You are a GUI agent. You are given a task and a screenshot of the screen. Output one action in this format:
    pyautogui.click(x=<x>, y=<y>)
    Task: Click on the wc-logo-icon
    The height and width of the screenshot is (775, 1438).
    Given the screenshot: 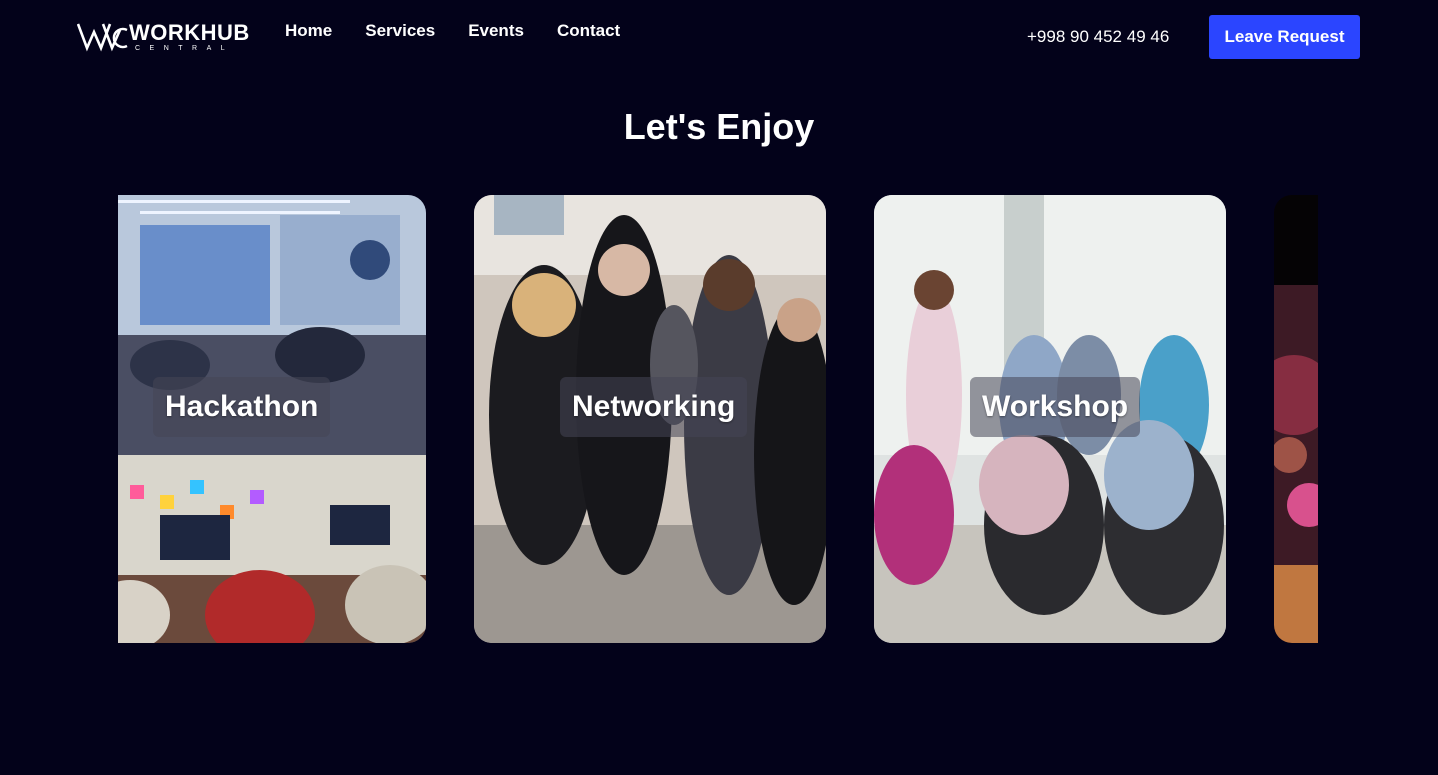 What is the action you would take?
    pyautogui.click(x=102, y=37)
    